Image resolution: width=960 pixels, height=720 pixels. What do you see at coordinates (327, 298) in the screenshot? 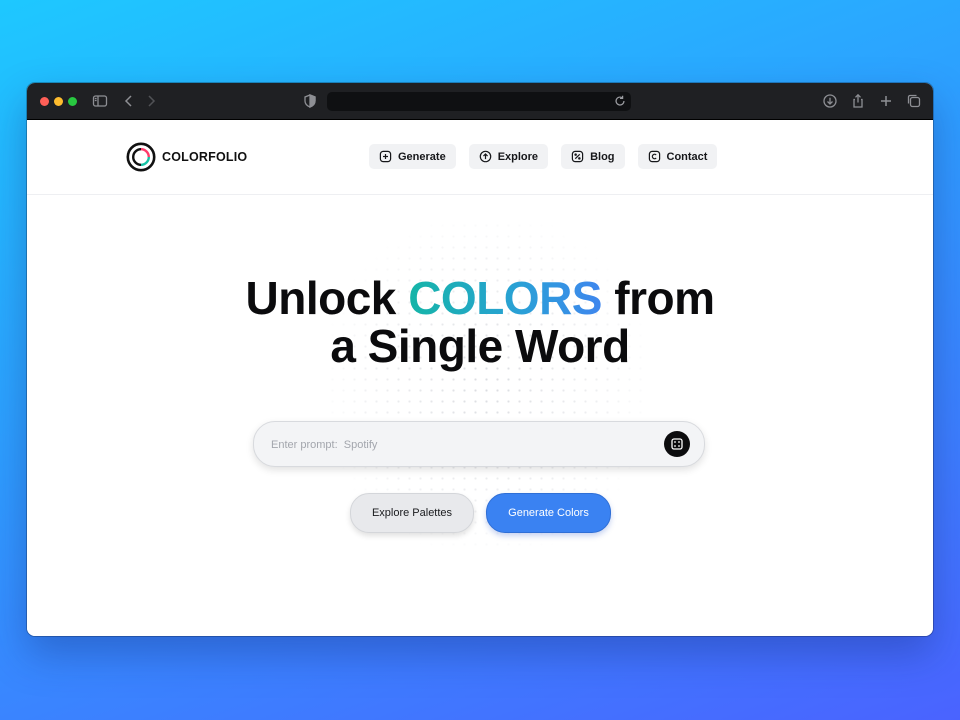
I see `hero-text-pre: Unlock` at bounding box center [327, 298].